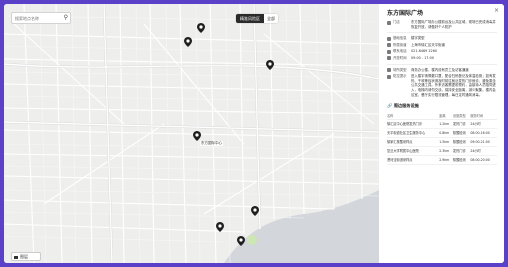  Describe the element at coordinates (389, 58) in the screenshot. I see `clock-icon` at that location.